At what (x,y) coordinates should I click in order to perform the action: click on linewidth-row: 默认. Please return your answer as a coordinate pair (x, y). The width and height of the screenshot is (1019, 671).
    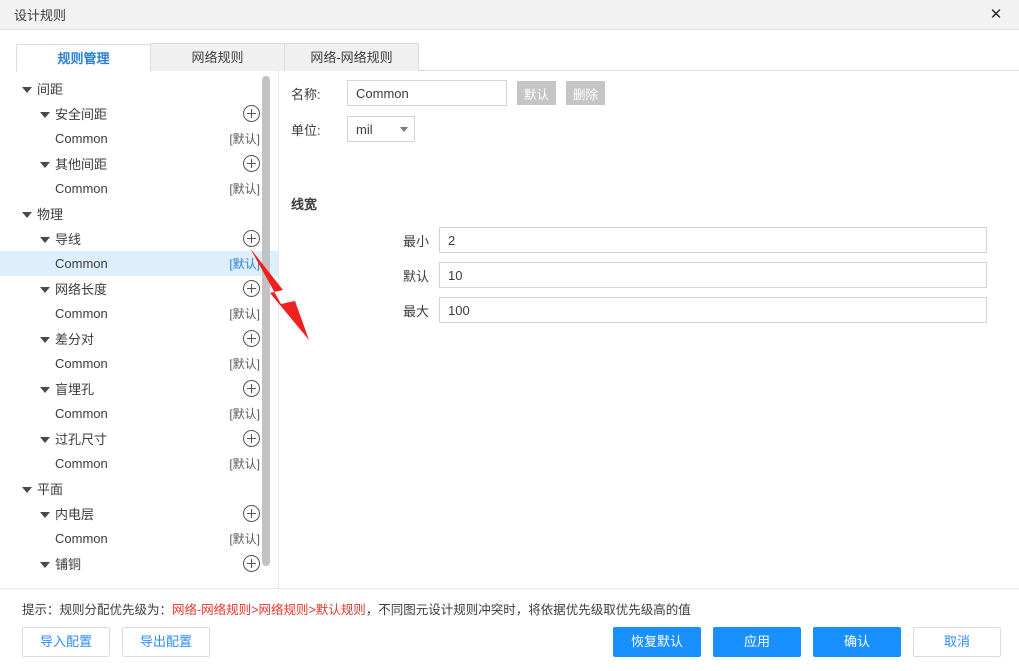
    Looking at the image, I should click on (684, 275).